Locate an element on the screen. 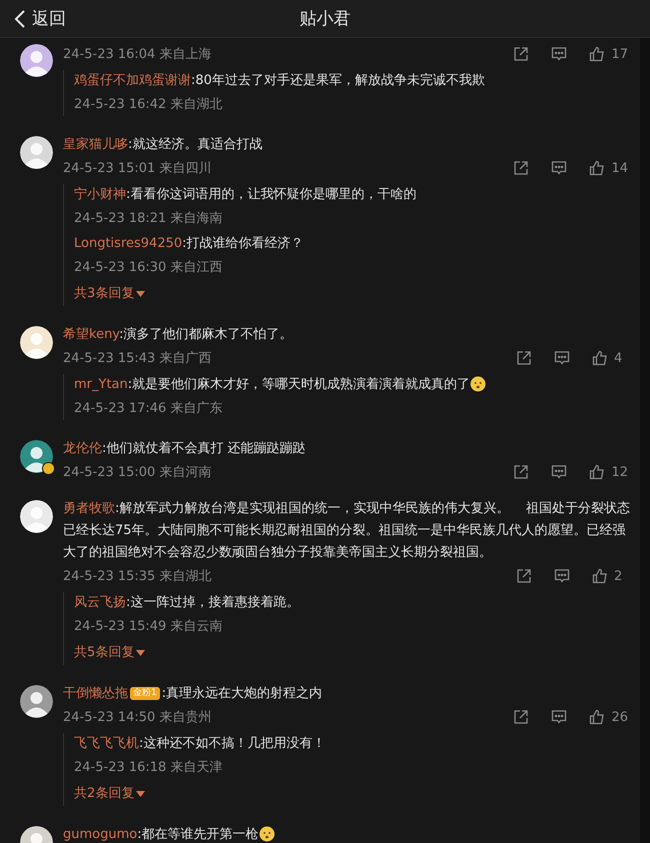 The image size is (650, 843). more-replies-link: 共3条回复 is located at coordinates (110, 294).